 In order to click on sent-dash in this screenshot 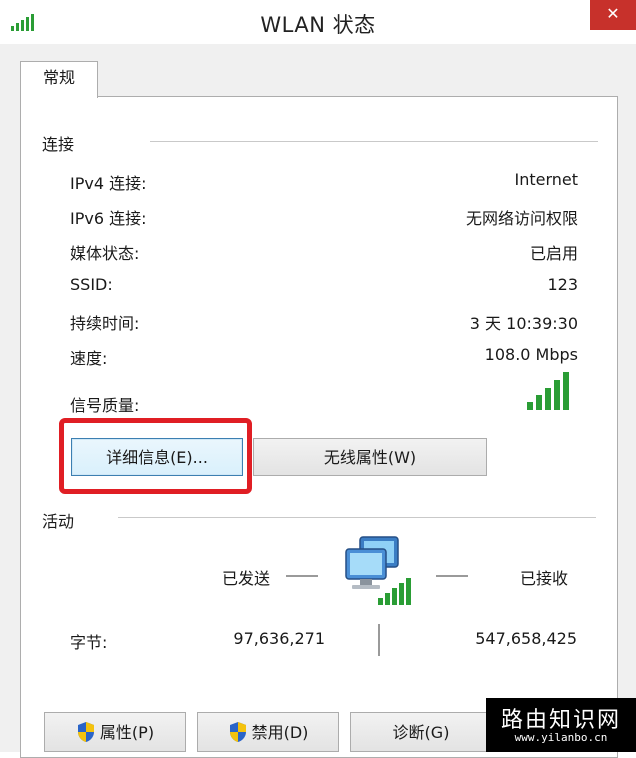, I will do `click(302, 576)`.